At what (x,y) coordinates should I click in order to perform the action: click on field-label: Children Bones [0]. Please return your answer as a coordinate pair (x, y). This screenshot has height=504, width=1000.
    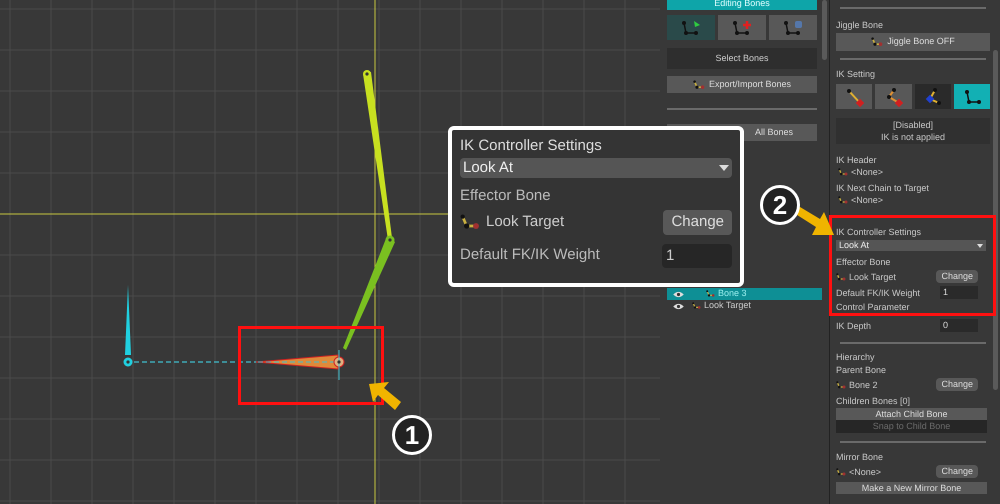
    Looking at the image, I should click on (874, 401).